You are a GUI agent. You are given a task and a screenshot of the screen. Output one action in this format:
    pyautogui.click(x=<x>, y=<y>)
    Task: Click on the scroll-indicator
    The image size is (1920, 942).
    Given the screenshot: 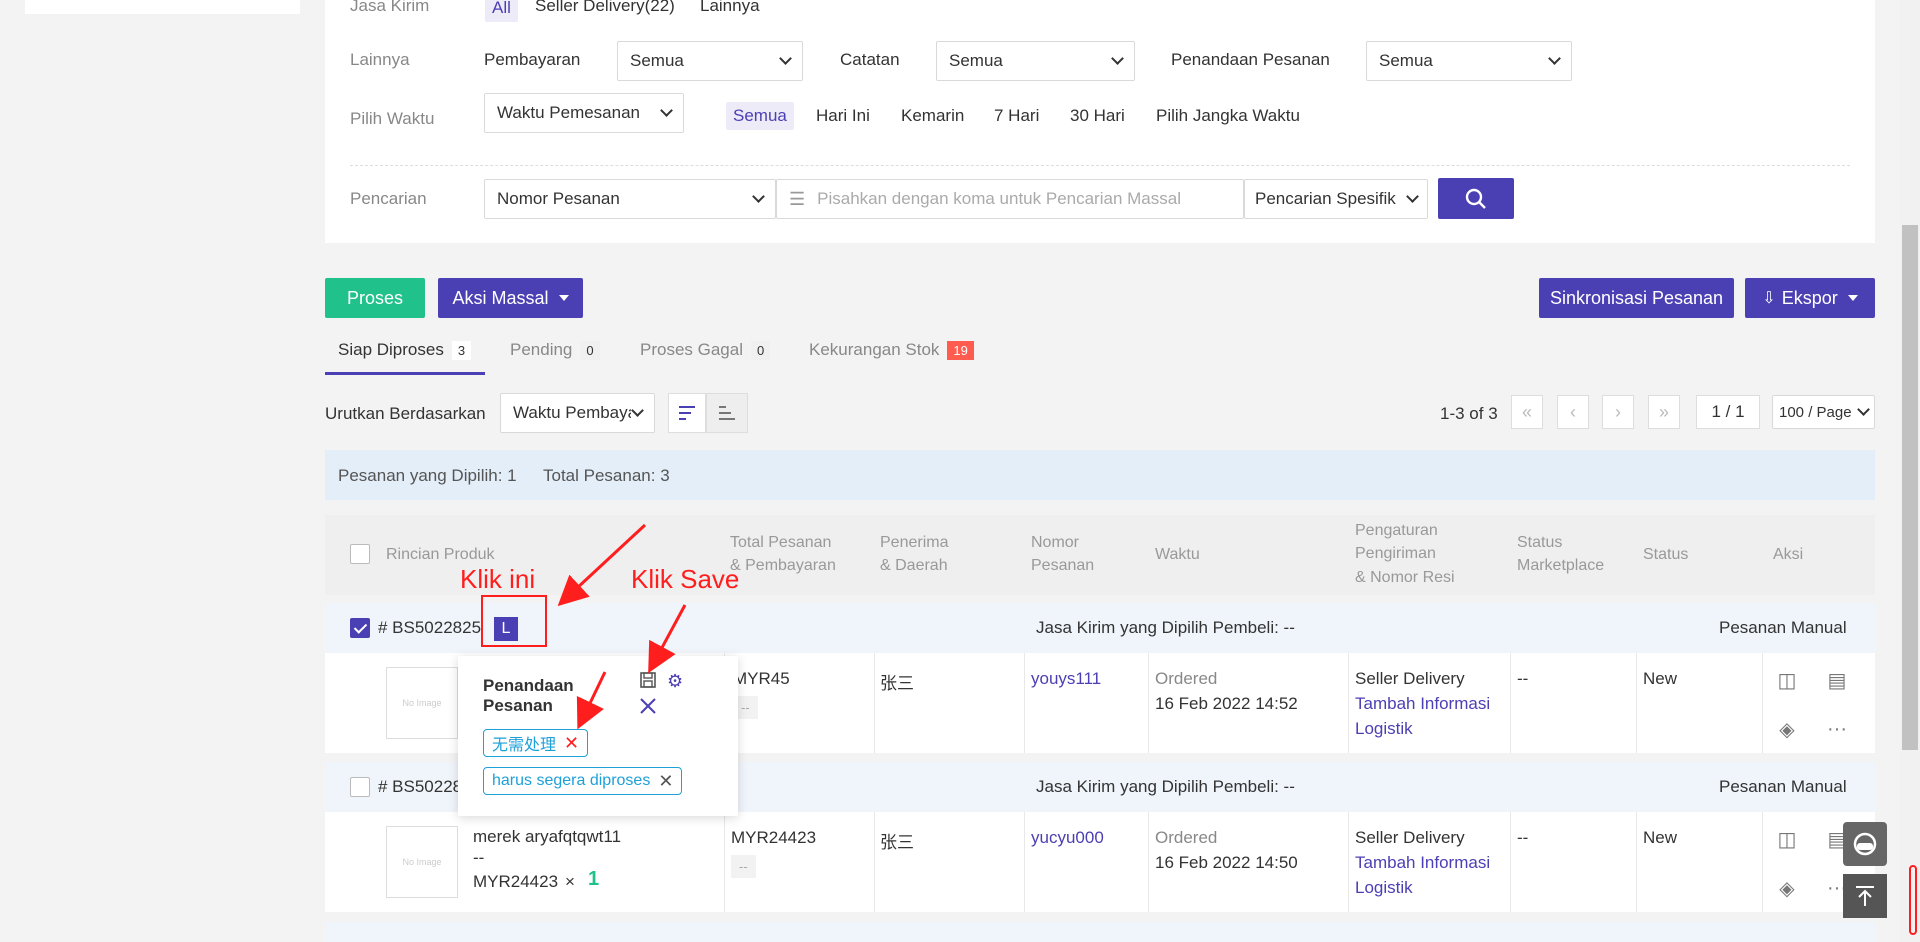 What is the action you would take?
    pyautogui.click(x=1913, y=900)
    